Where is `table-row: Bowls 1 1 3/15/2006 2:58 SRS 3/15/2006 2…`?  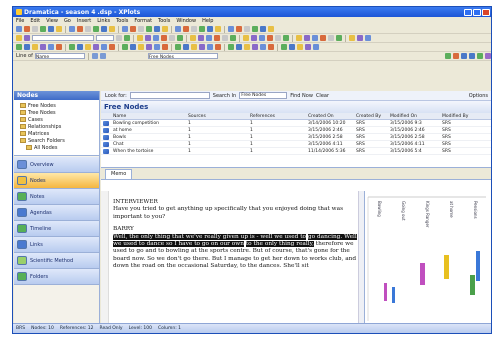
table-row: Bowls 1 1 3/15/2006 2:58 SRS 3/15/2006 2… is located at coordinates (296, 137).